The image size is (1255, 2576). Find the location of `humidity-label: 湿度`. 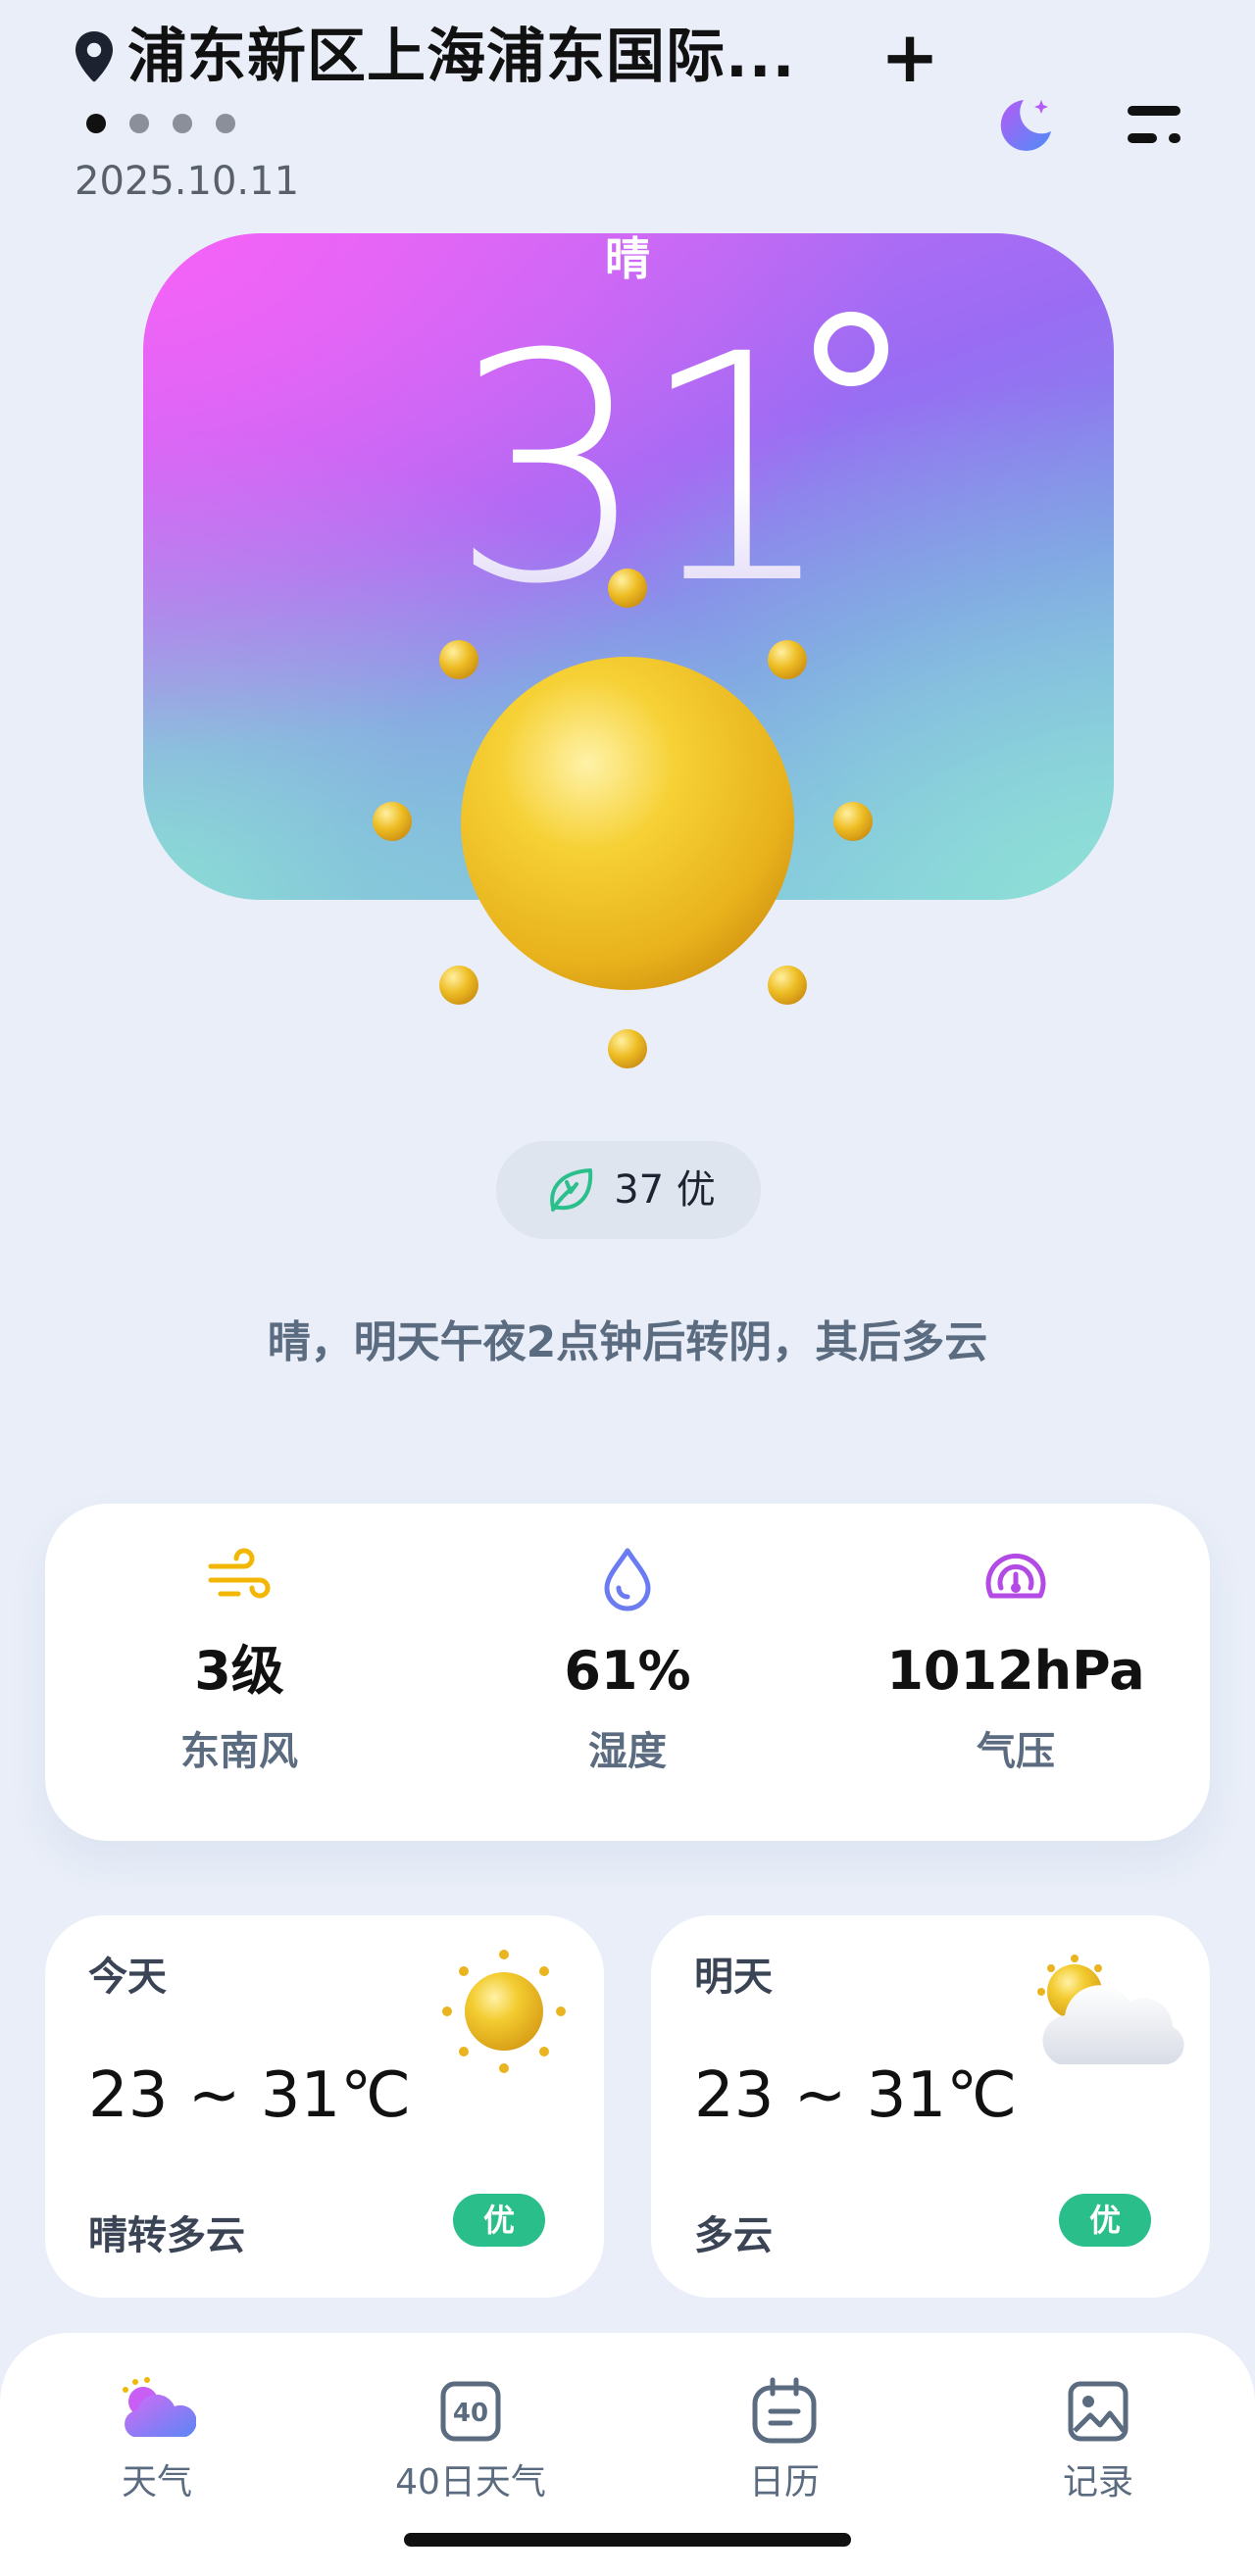

humidity-label: 湿度 is located at coordinates (627, 1751).